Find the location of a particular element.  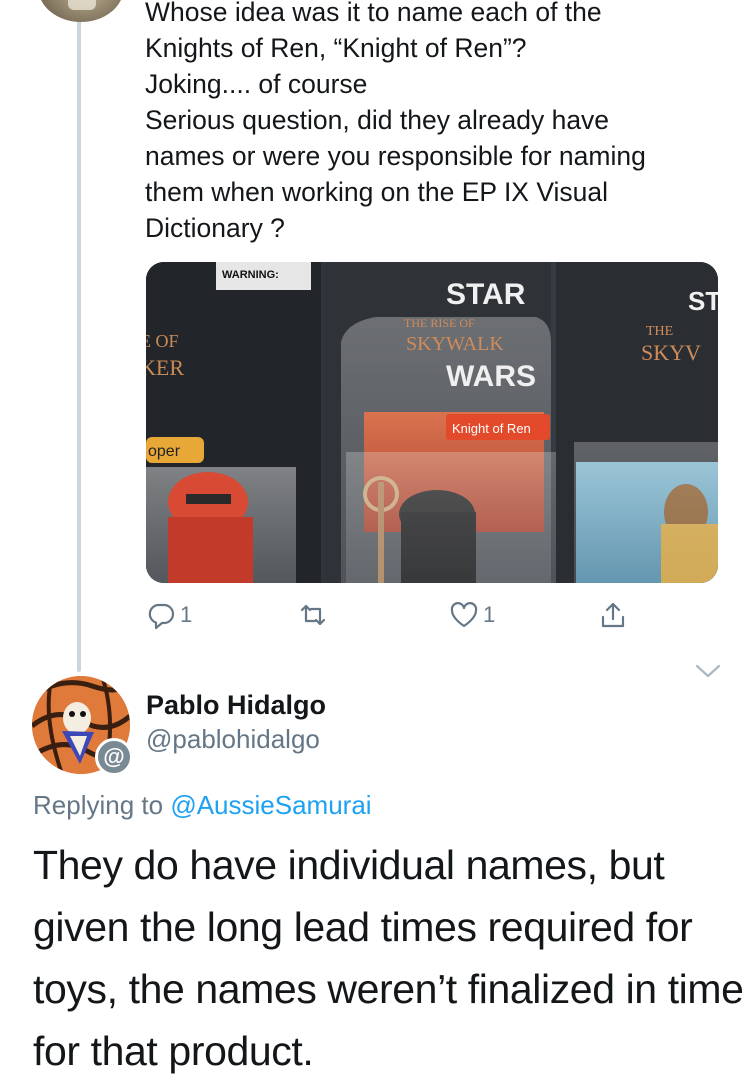

logo-the-rise: THE RISE OF is located at coordinates (439, 323).